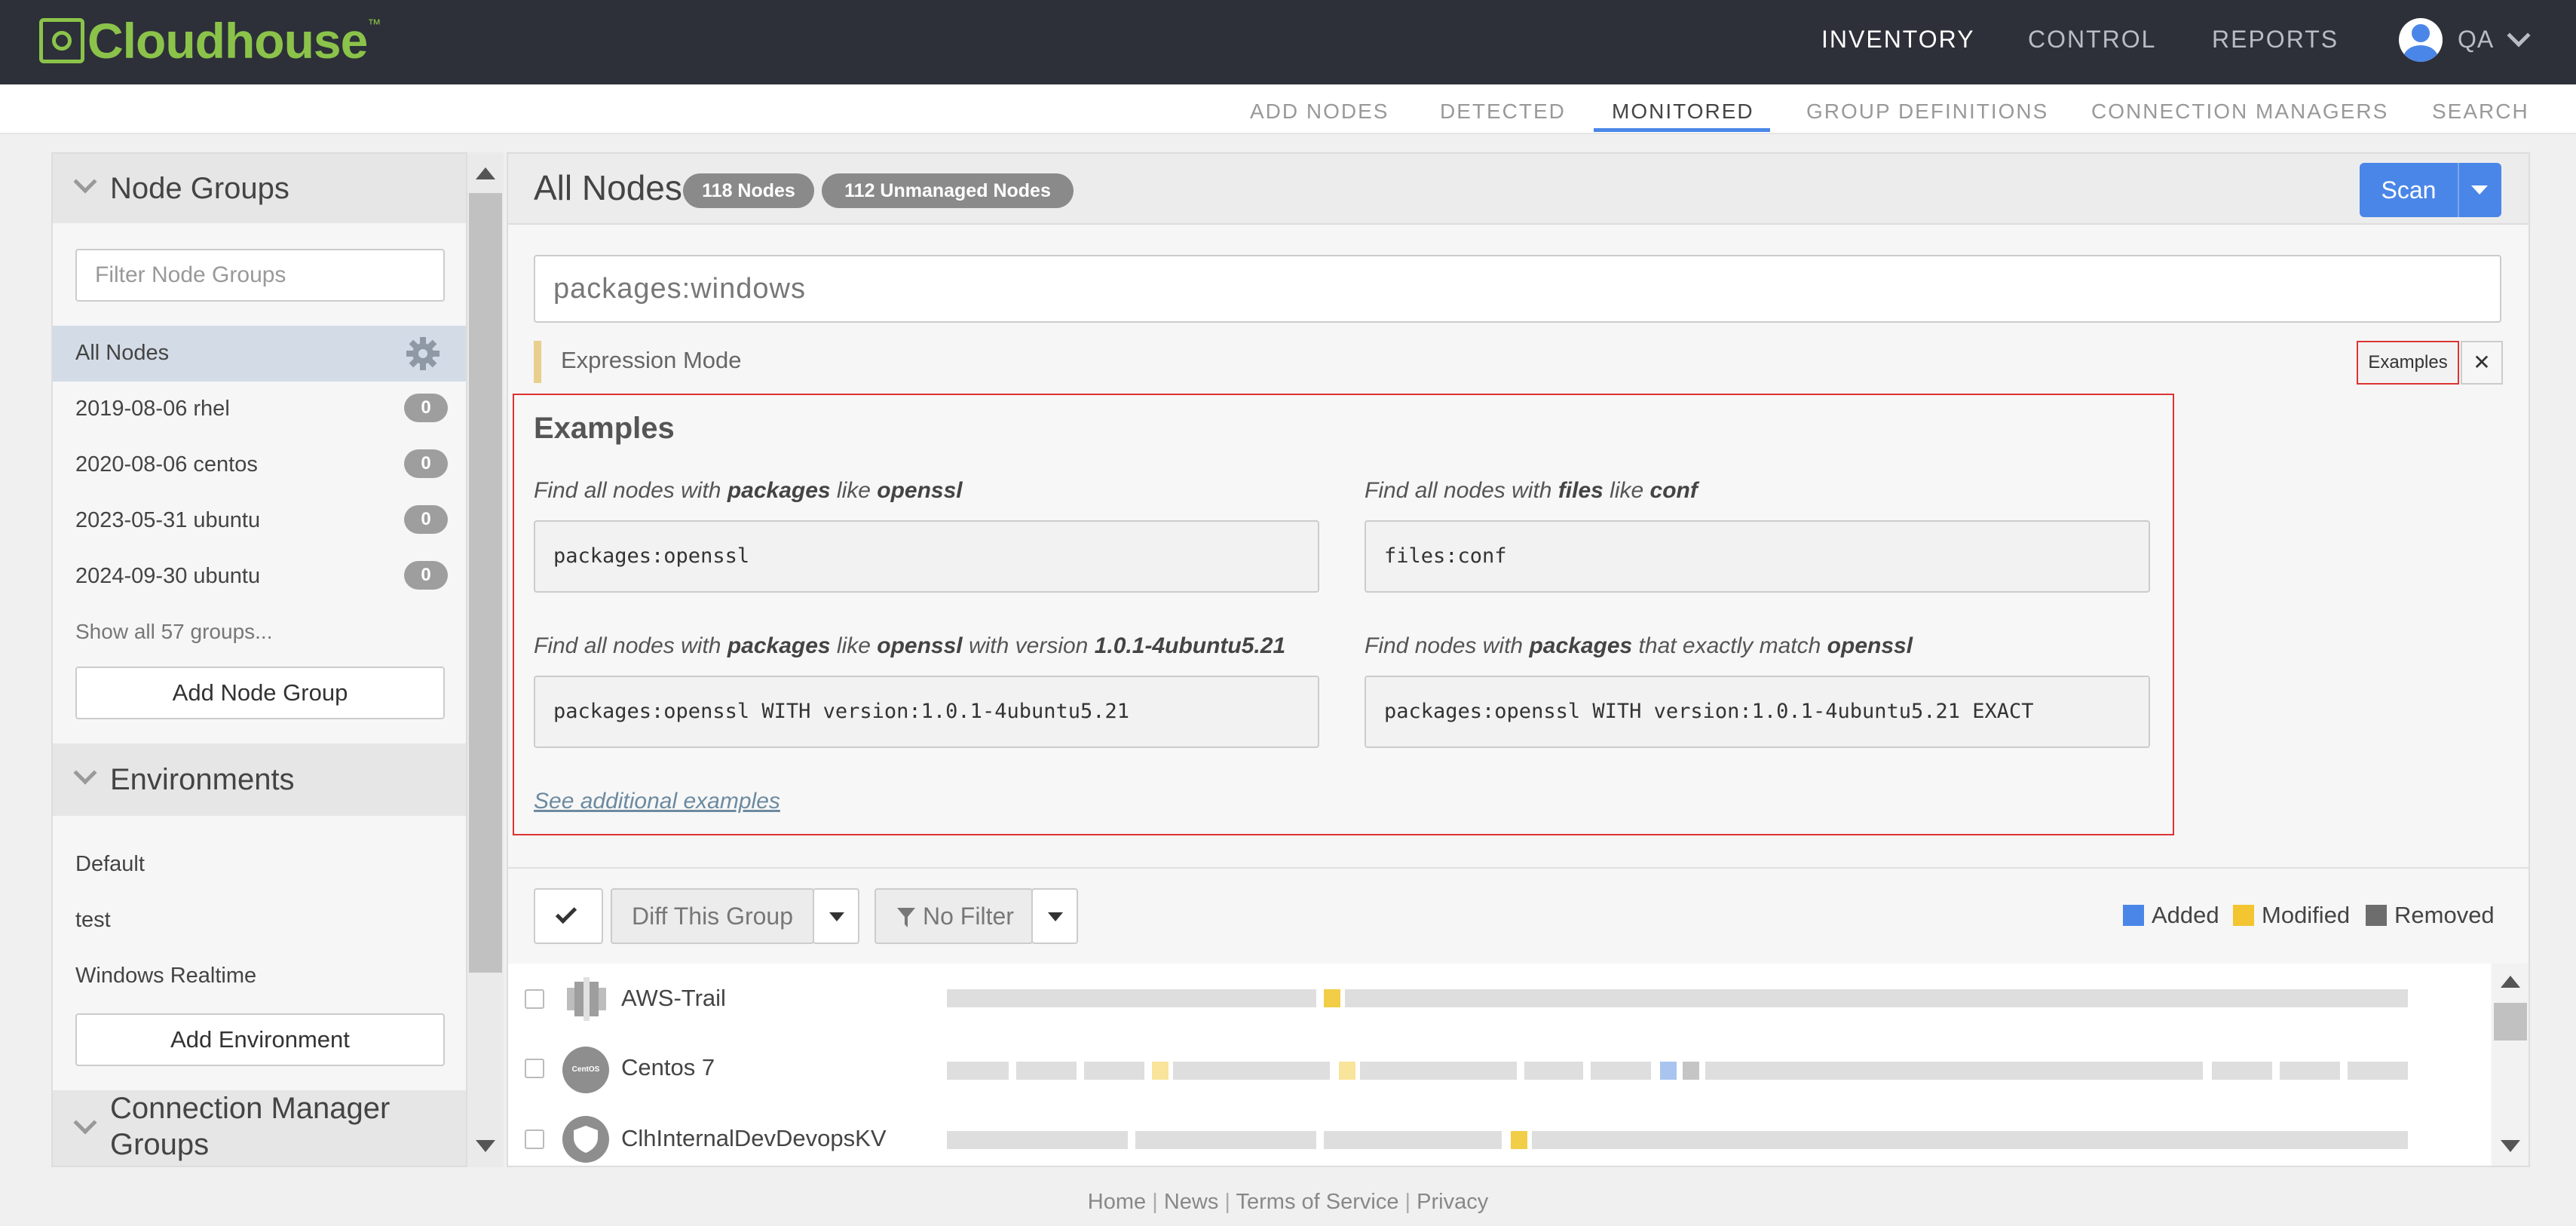 Image resolution: width=2576 pixels, height=1226 pixels. I want to click on shield-icon, so click(585, 1139).